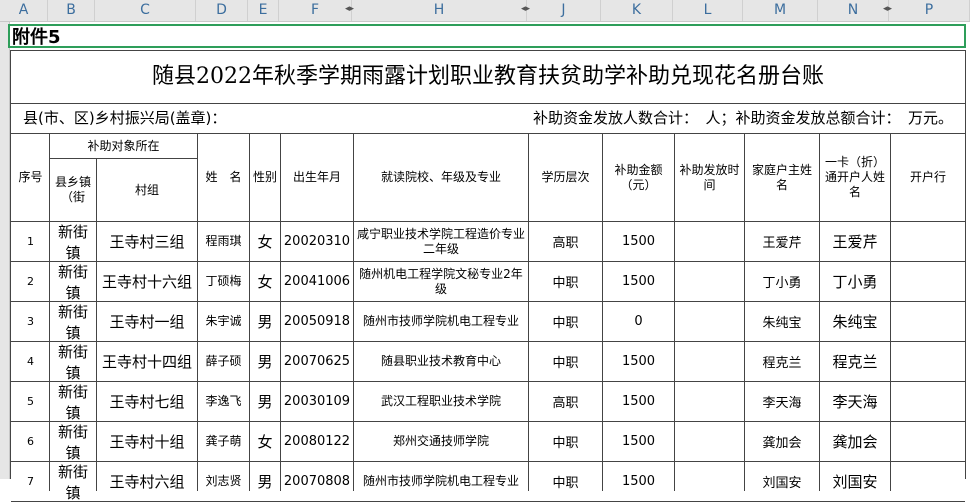 This screenshot has height=502, width=970. What do you see at coordinates (147, 190) in the screenshot?
I see `header-village: 村组` at bounding box center [147, 190].